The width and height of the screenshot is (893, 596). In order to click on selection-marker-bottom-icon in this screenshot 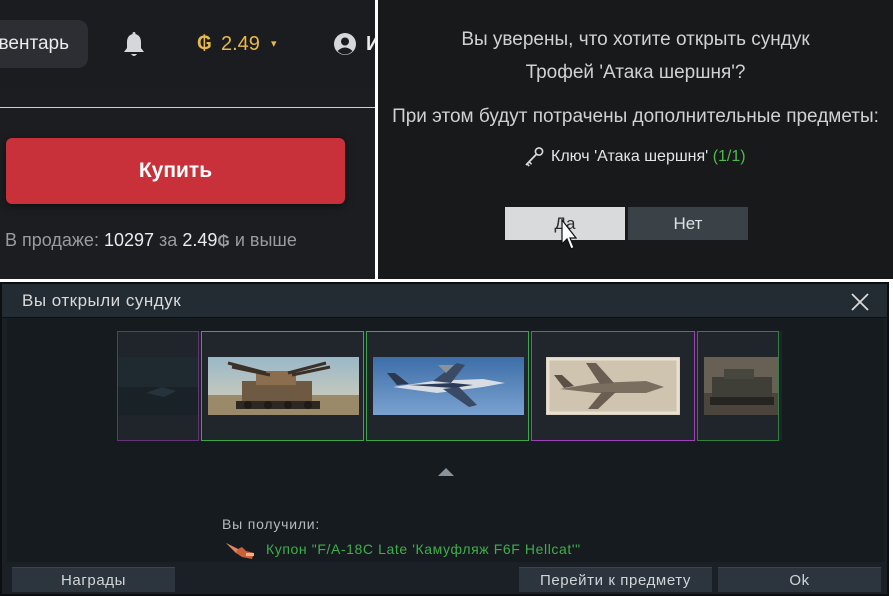, I will do `click(446, 472)`.